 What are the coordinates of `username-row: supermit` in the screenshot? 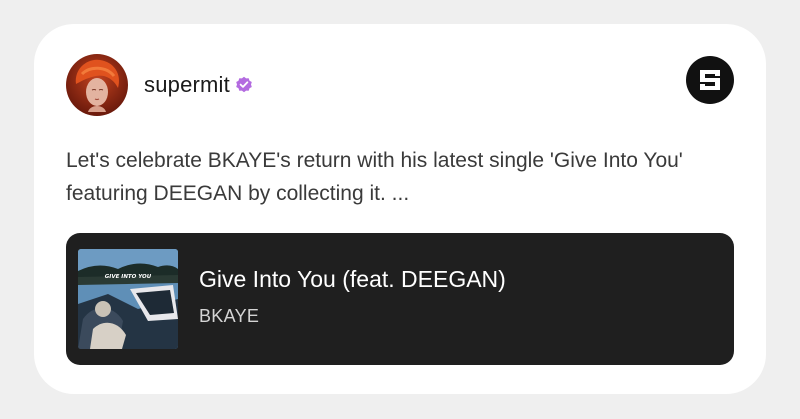 It's located at (198, 85).